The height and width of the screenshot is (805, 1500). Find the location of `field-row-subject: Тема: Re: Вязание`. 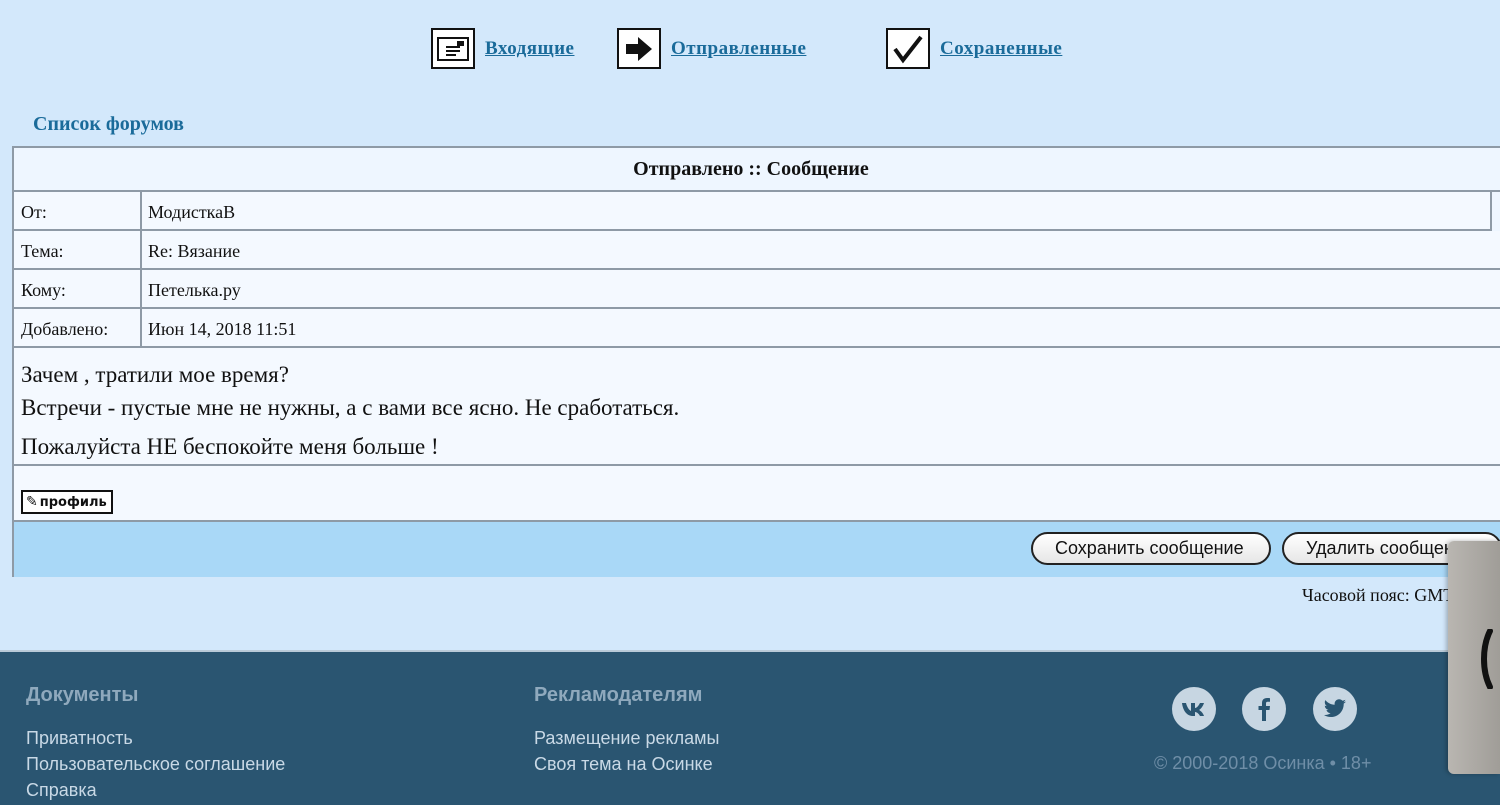

field-row-subject: Тема: Re: Вязание is located at coordinates (757, 250).